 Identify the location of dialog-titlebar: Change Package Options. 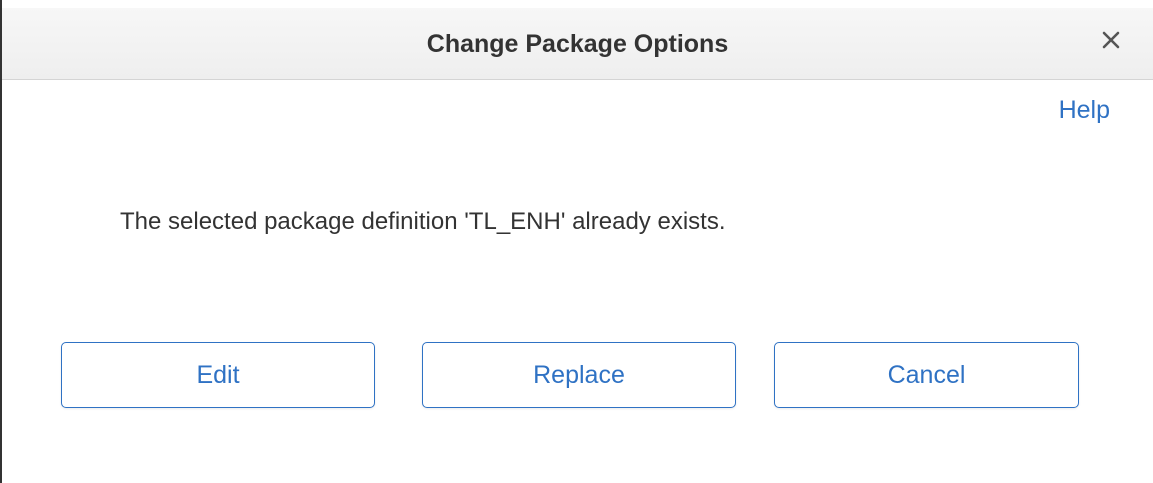
(577, 44).